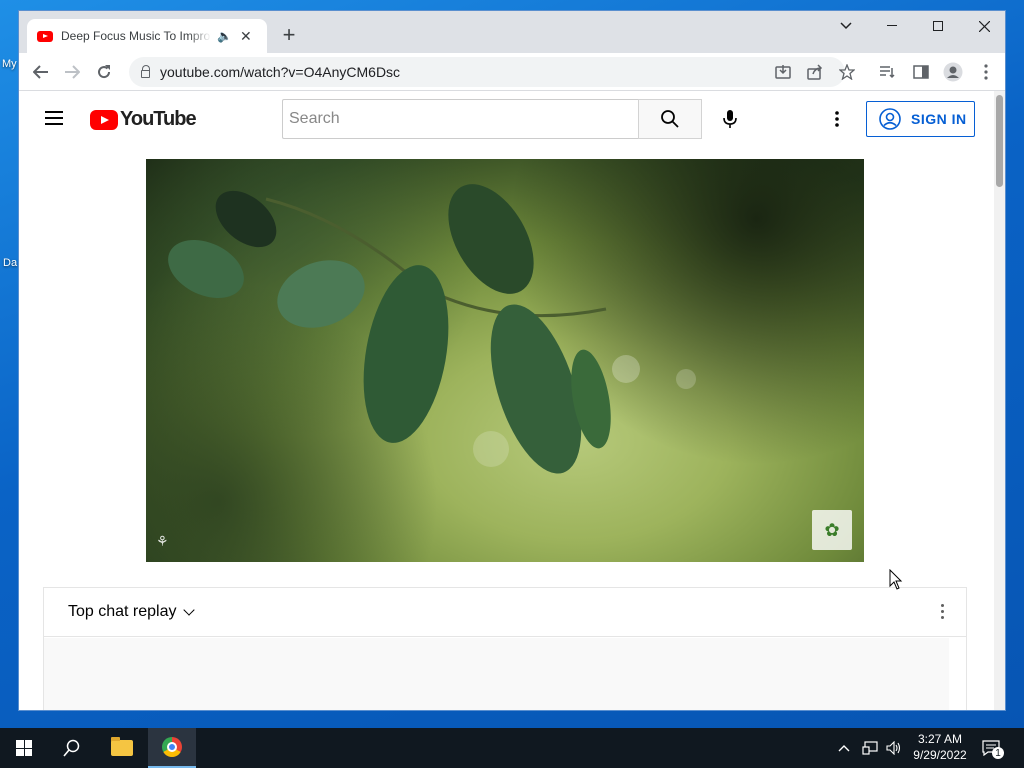 Image resolution: width=1024 pixels, height=768 pixels. I want to click on url-text: youtube.com/watch?v=O4AnyCM6Dsc, so click(280, 72).